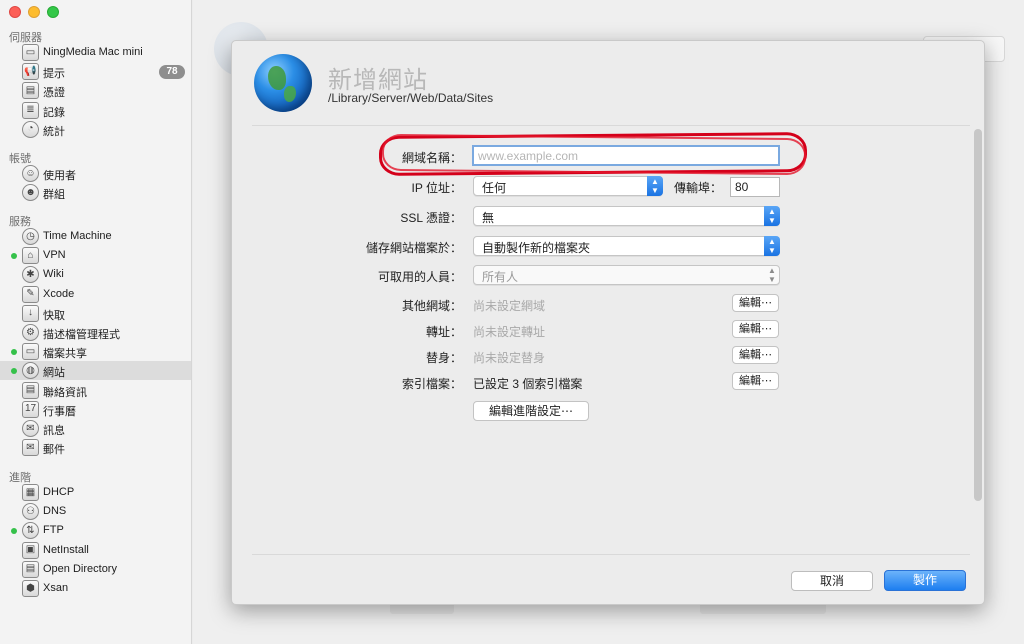  What do you see at coordinates (30, 569) in the screenshot?
I see `open-directory-icon: ▤` at bounding box center [30, 569].